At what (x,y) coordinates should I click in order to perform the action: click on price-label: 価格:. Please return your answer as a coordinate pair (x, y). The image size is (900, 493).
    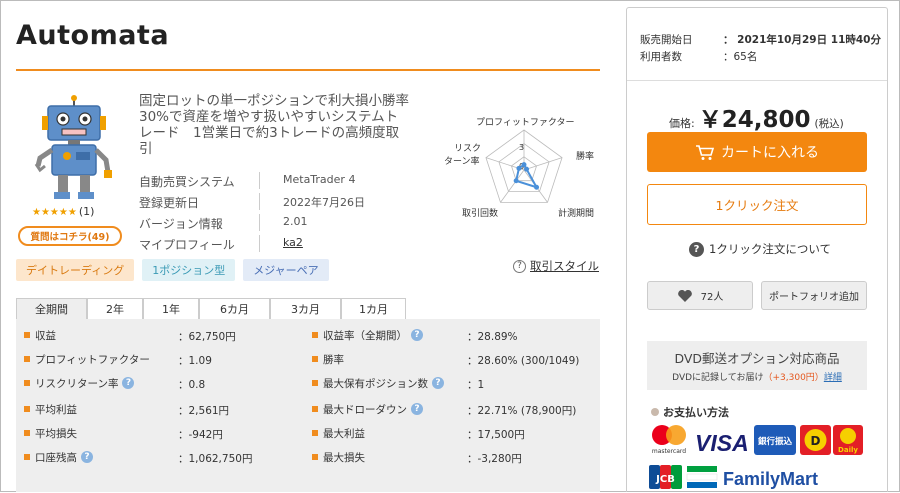
    Looking at the image, I should click on (682, 123).